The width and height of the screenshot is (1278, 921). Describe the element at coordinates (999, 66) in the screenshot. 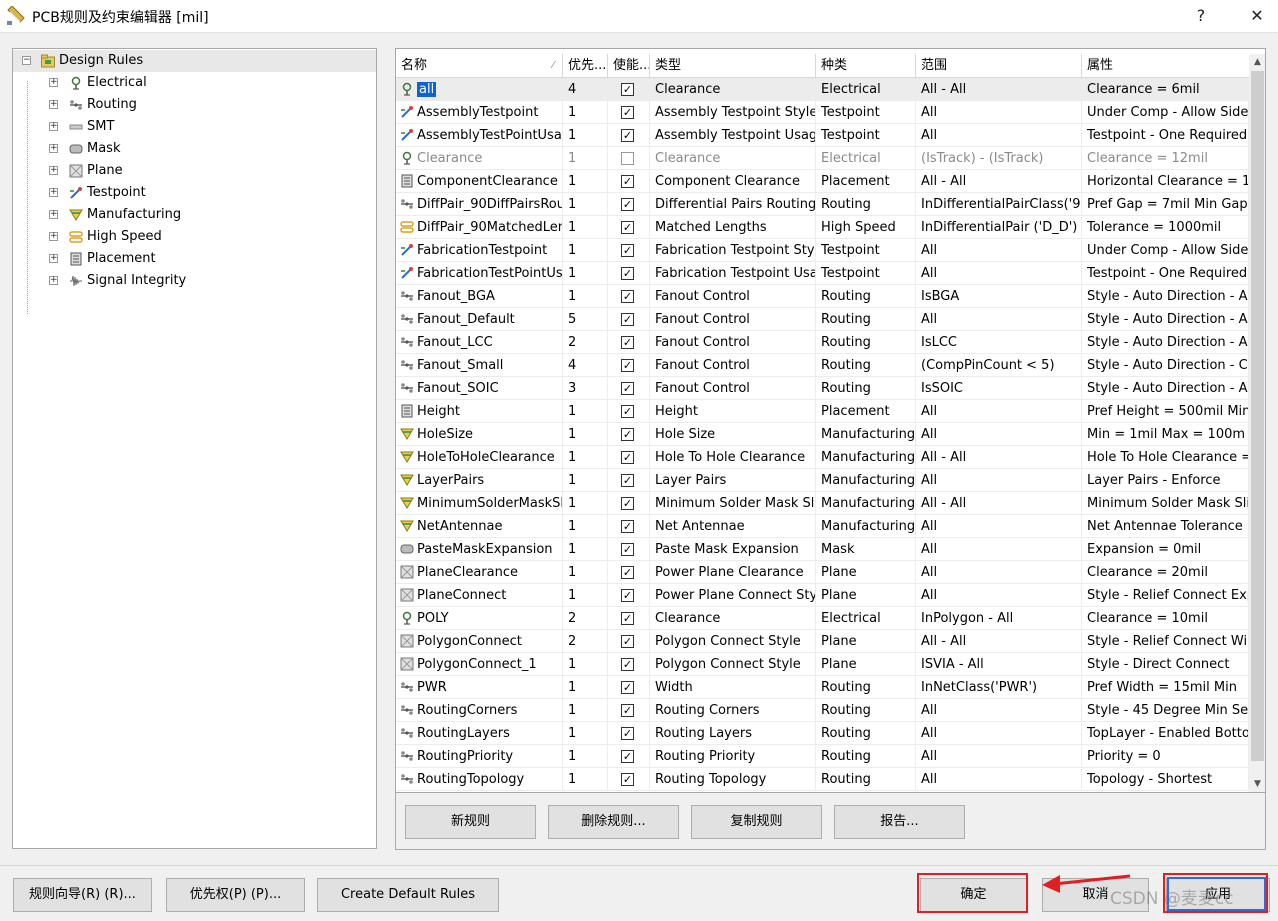

I see `header-scope: 范围` at that location.